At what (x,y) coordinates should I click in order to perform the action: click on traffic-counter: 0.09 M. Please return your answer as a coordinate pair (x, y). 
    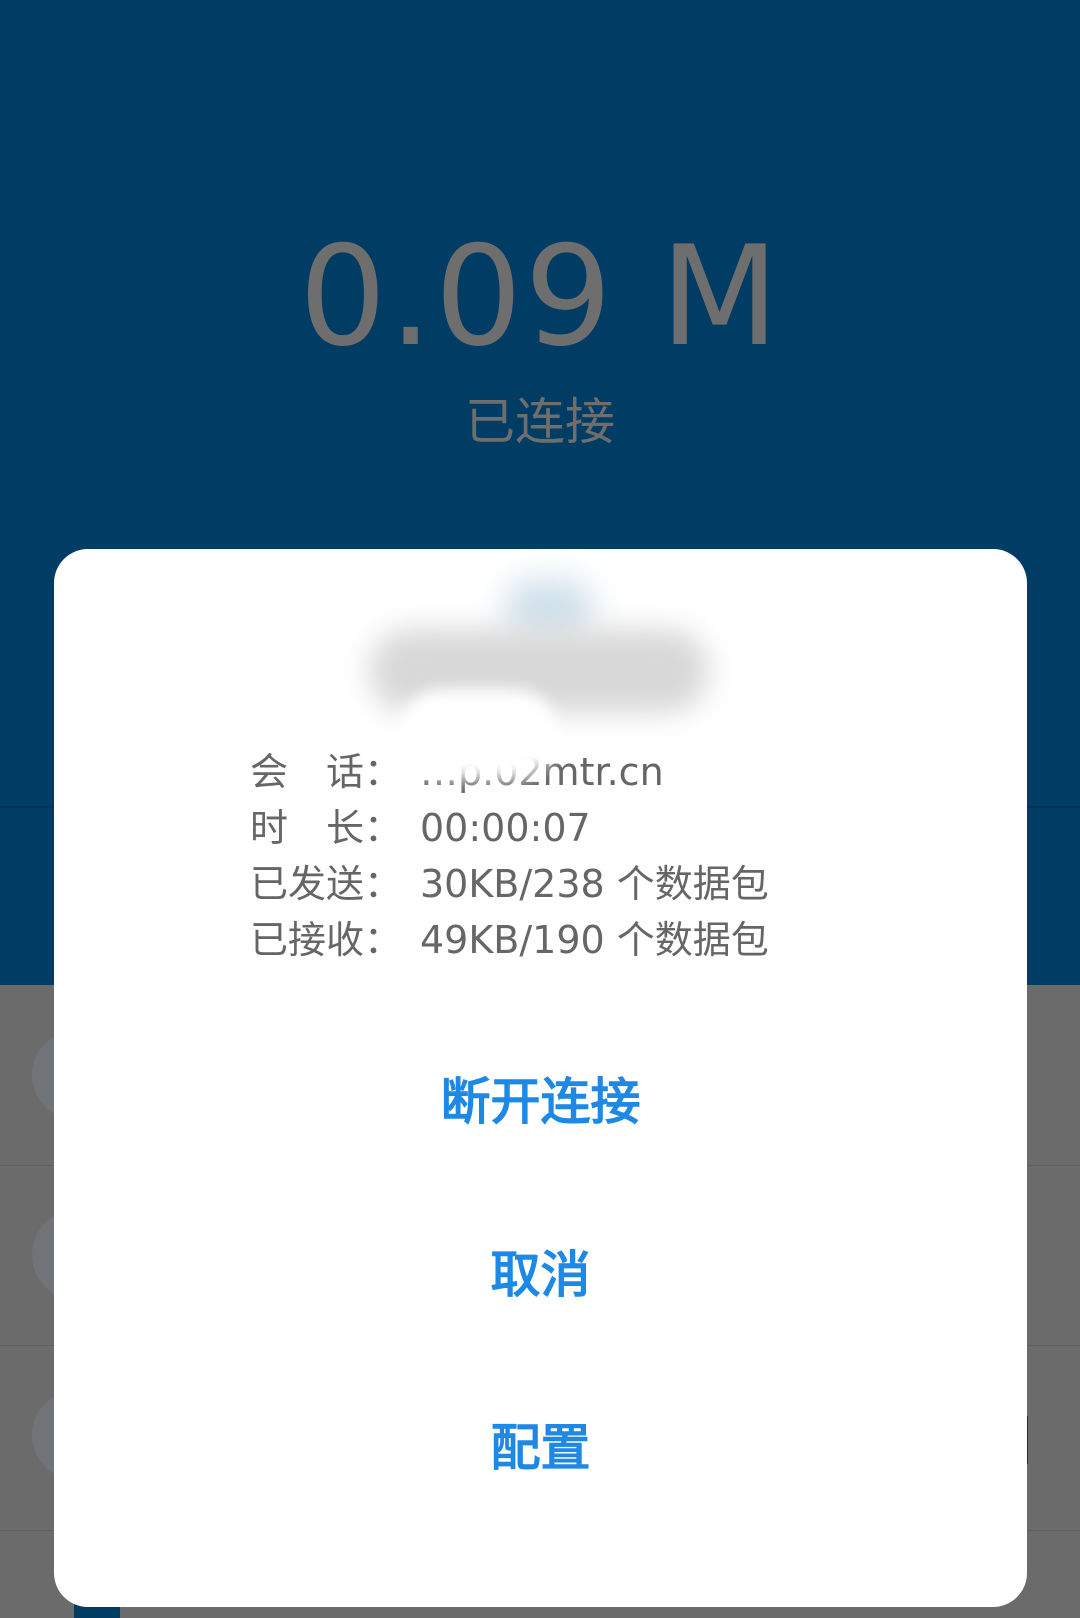
    Looking at the image, I should click on (540, 296).